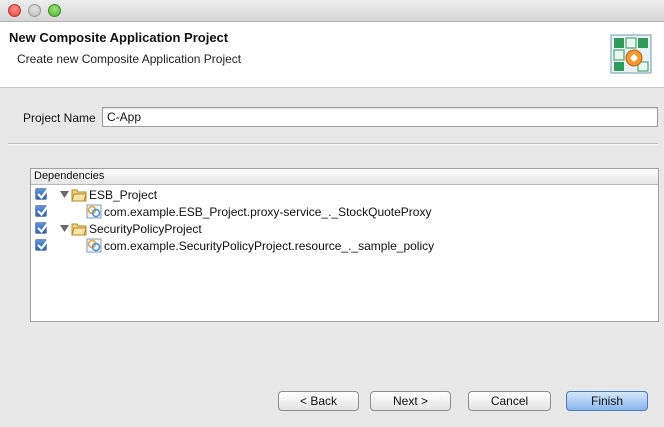  Describe the element at coordinates (59, 118) in the screenshot. I see `project-name-label: Project Name` at that location.